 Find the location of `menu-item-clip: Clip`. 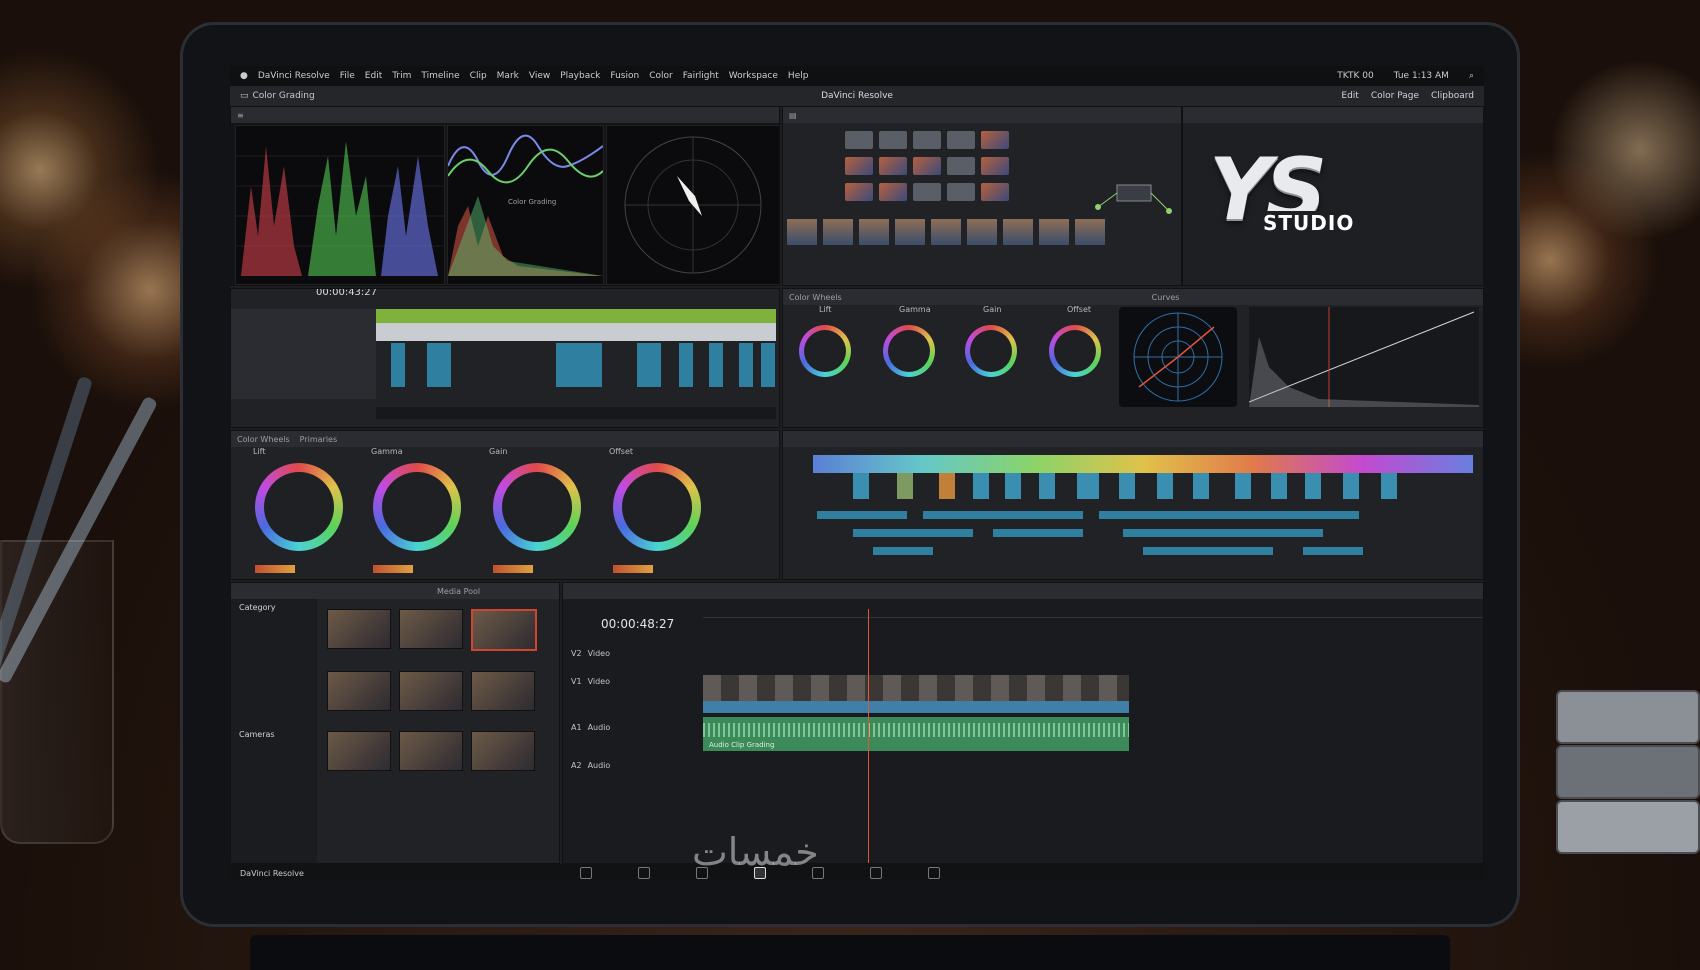

menu-item-clip: Clip is located at coordinates (478, 76).